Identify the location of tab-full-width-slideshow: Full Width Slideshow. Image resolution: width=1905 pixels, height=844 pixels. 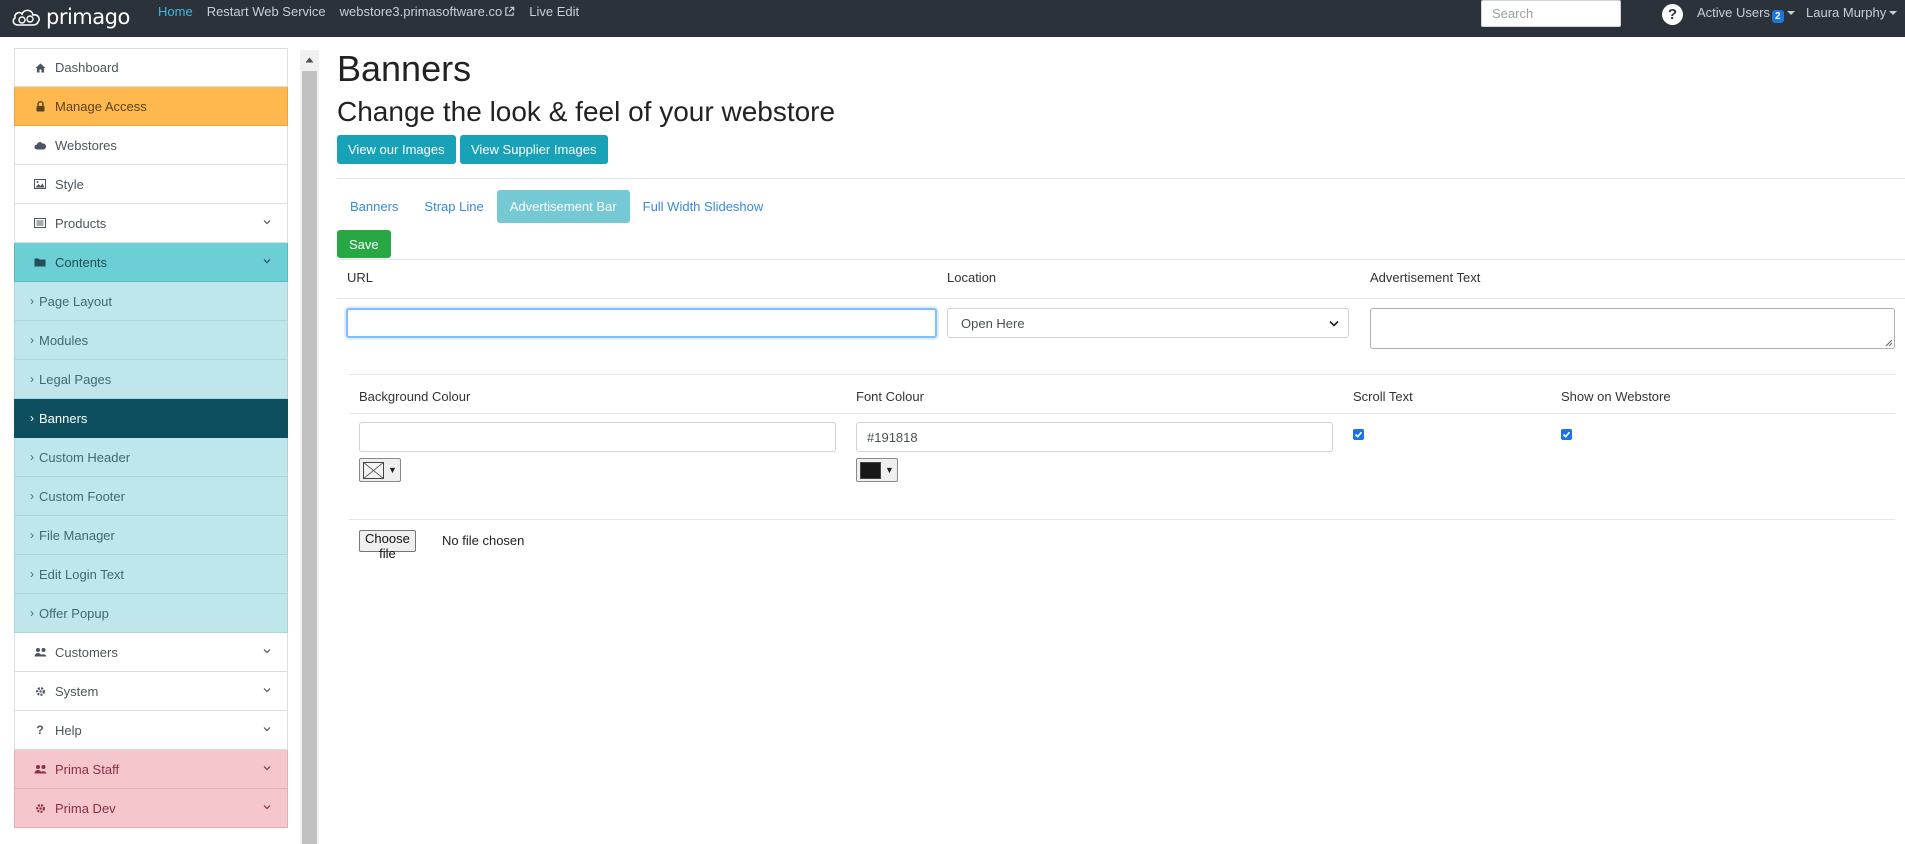
(703, 206).